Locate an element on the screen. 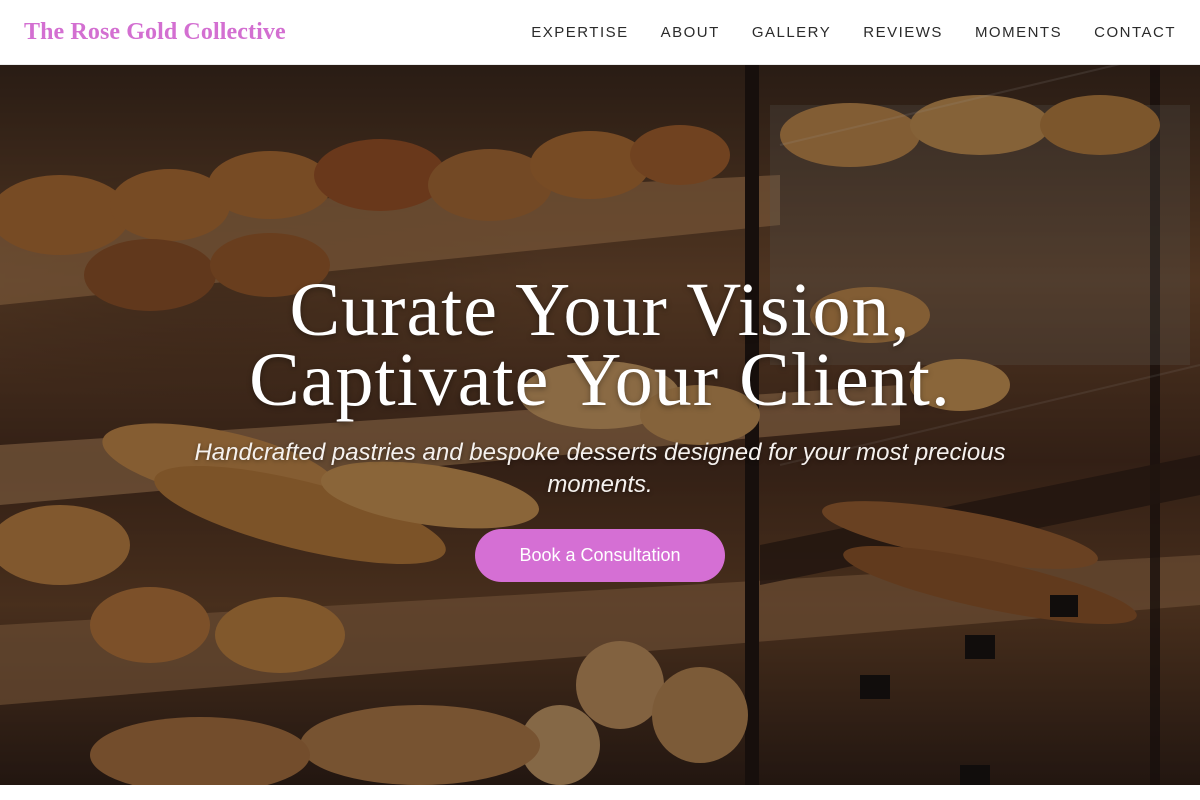  nav-about: ABOUT is located at coordinates (690, 32).